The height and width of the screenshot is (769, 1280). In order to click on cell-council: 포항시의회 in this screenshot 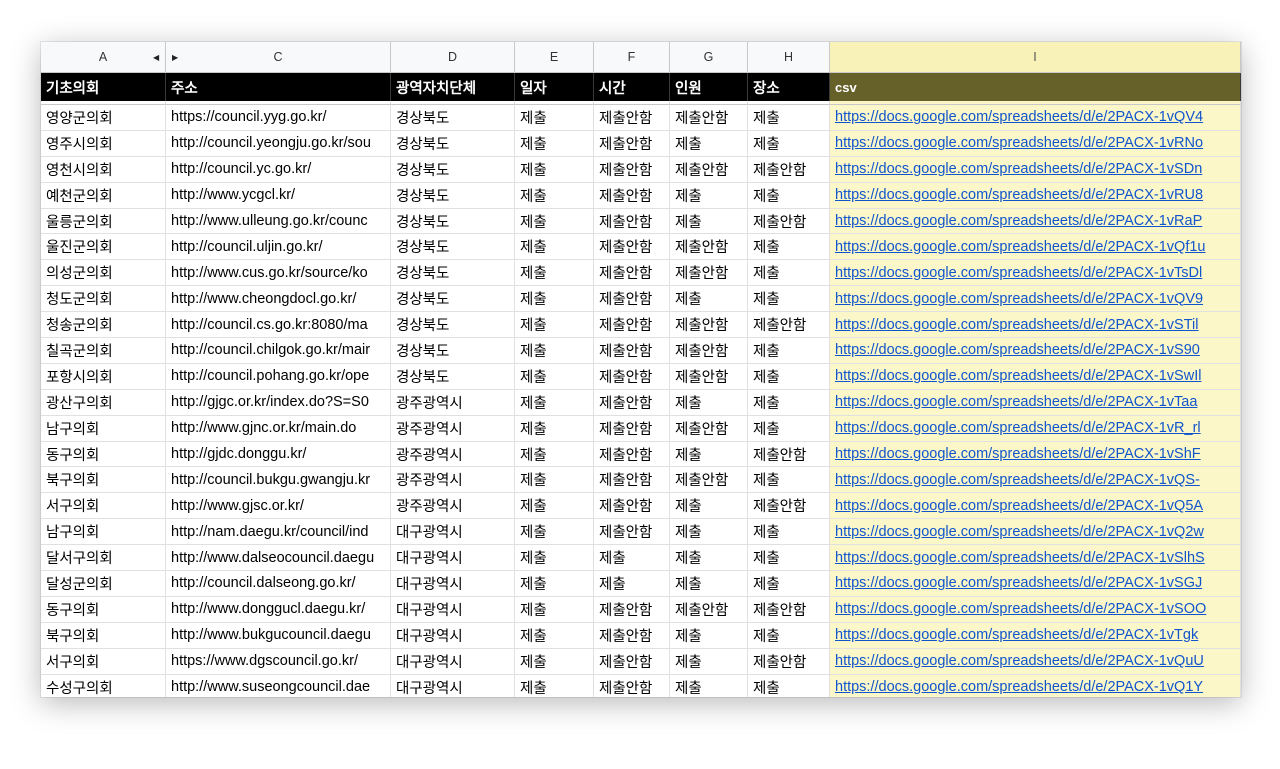, I will do `click(103, 376)`.